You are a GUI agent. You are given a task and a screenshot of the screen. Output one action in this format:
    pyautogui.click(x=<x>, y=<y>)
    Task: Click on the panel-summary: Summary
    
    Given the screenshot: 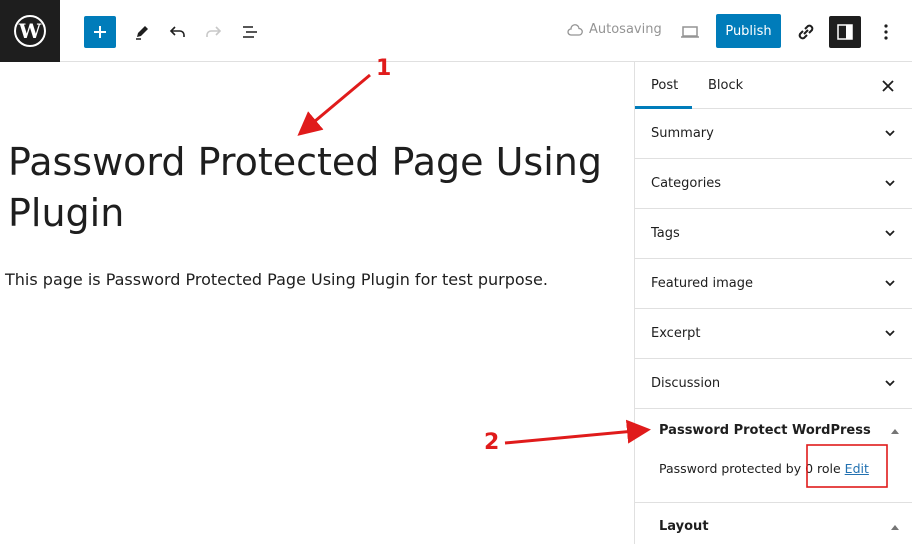 What is the action you would take?
    pyautogui.click(x=773, y=134)
    